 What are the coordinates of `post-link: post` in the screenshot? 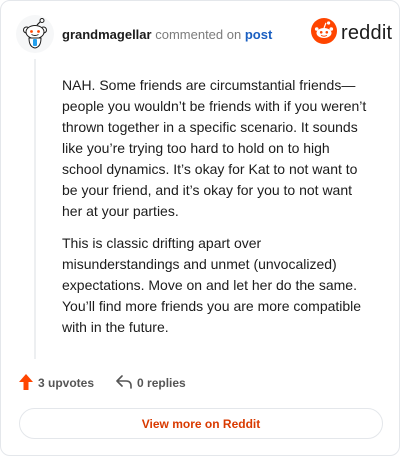 It's located at (258, 34).